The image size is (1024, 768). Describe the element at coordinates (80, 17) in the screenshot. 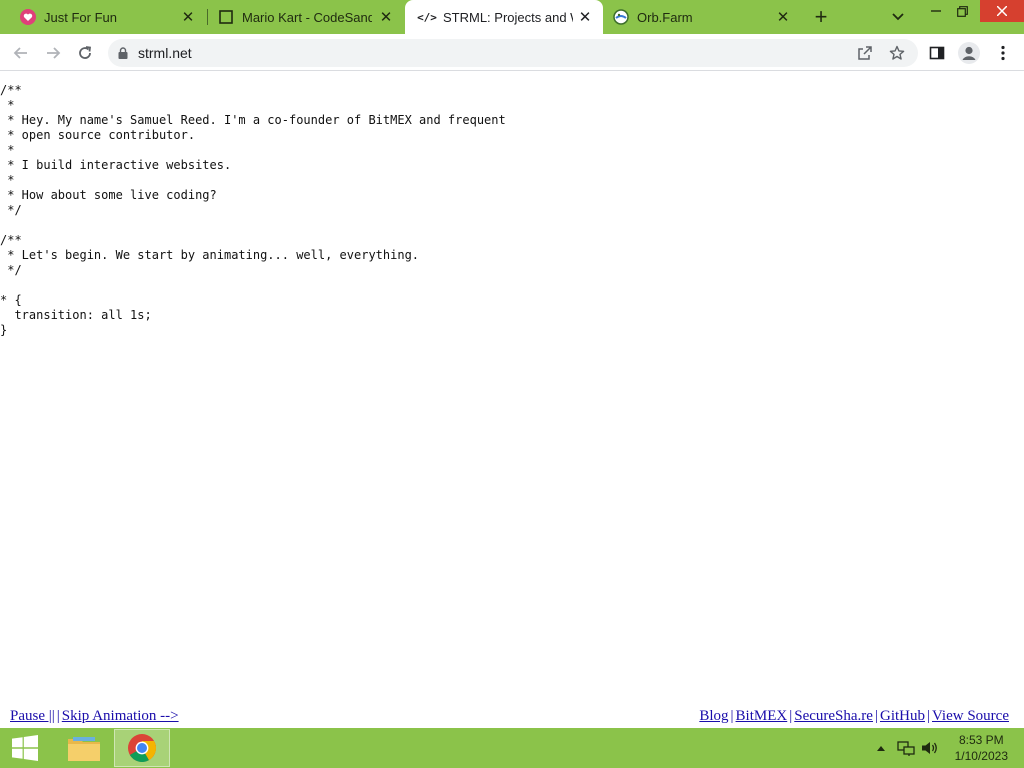

I see `tab-title: Just For Fun` at that location.